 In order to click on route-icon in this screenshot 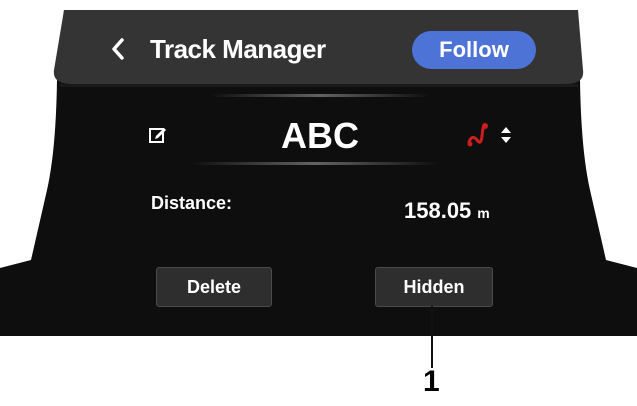, I will do `click(479, 135)`.